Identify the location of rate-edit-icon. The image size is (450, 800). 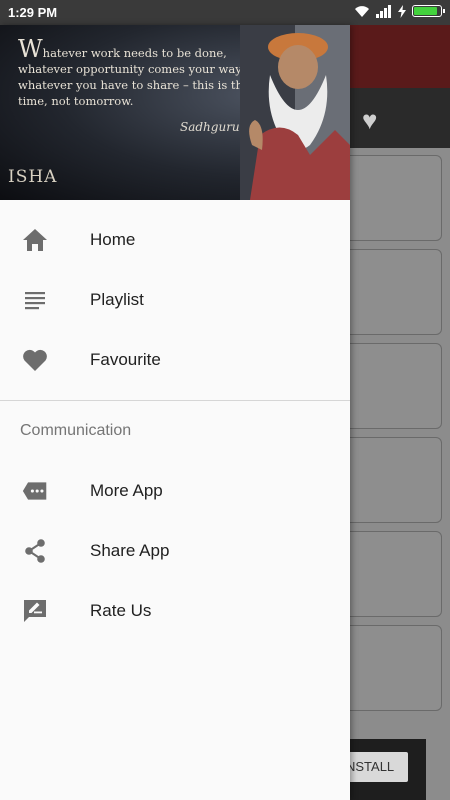
(35, 611).